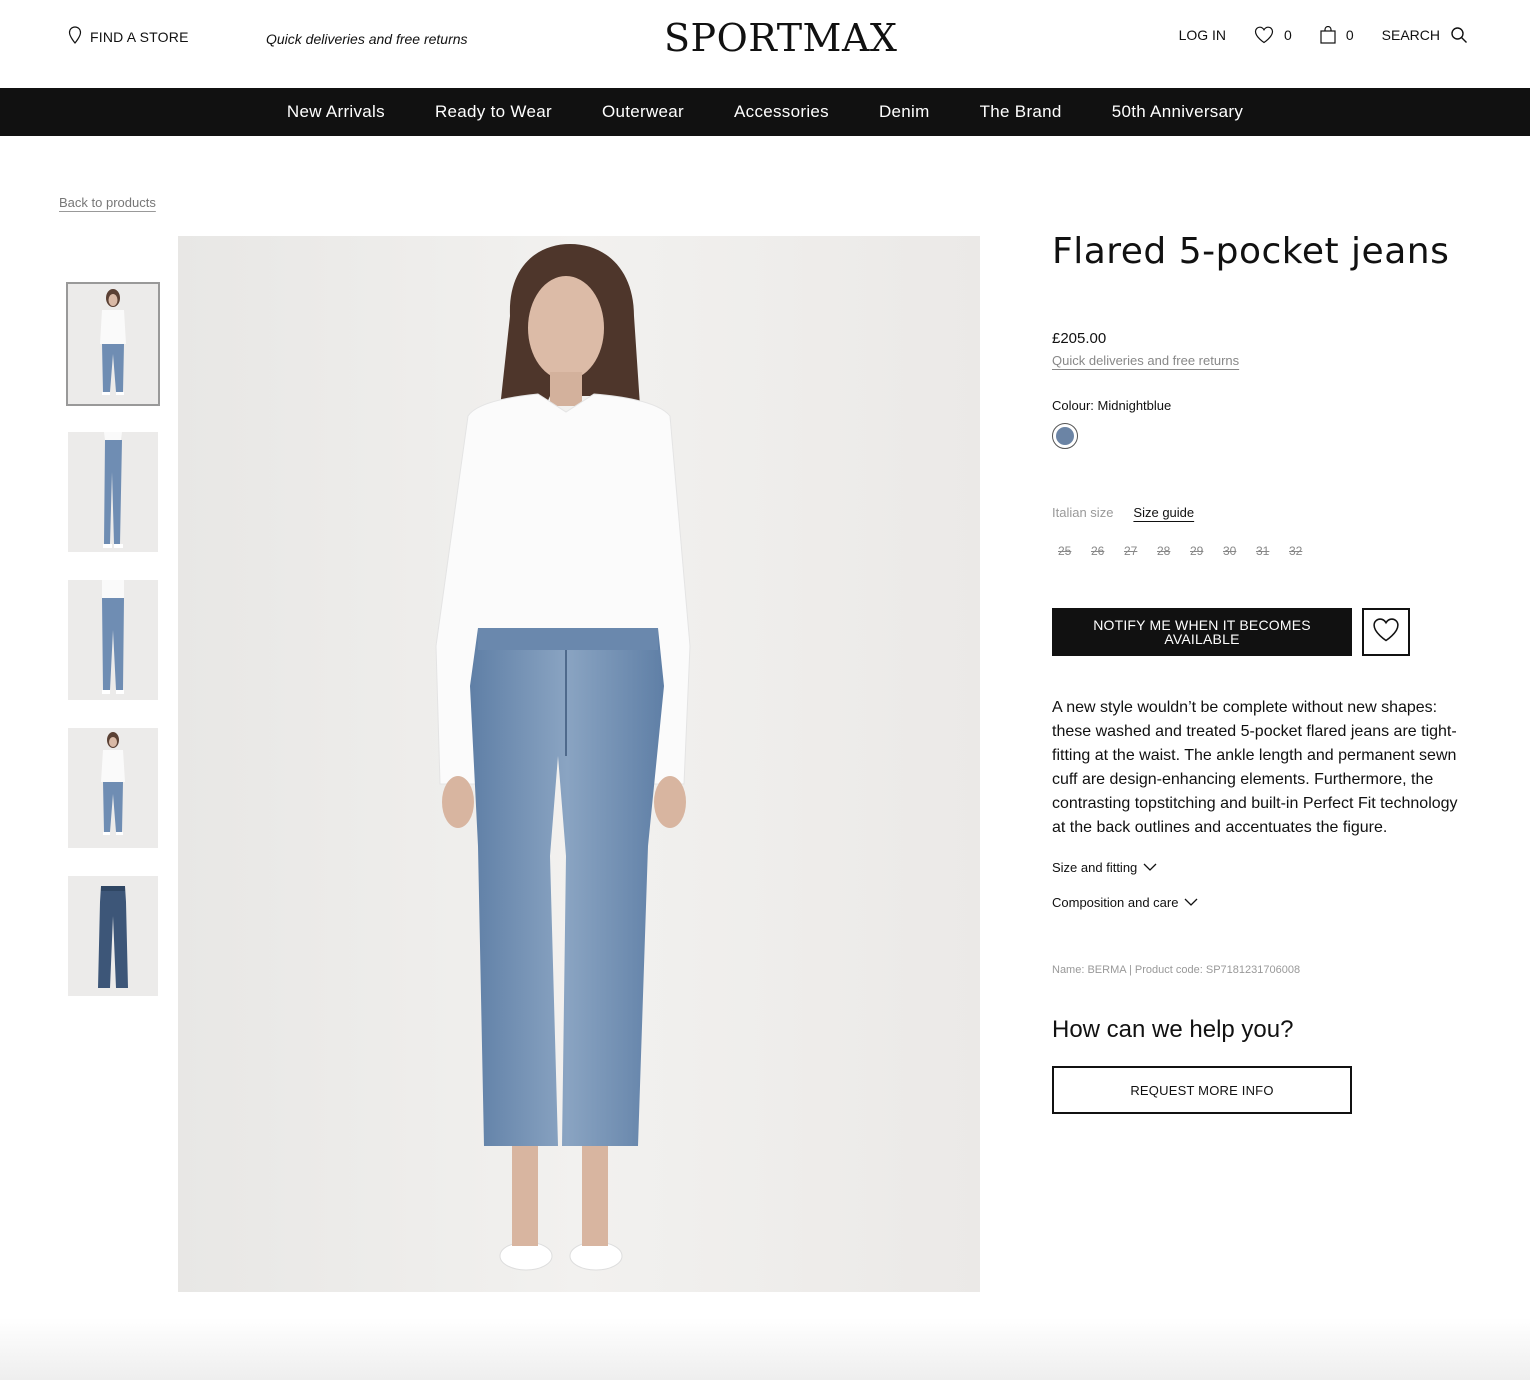 The width and height of the screenshot is (1530, 1380). What do you see at coordinates (113, 492) in the screenshot?
I see `thumbnail-side` at bounding box center [113, 492].